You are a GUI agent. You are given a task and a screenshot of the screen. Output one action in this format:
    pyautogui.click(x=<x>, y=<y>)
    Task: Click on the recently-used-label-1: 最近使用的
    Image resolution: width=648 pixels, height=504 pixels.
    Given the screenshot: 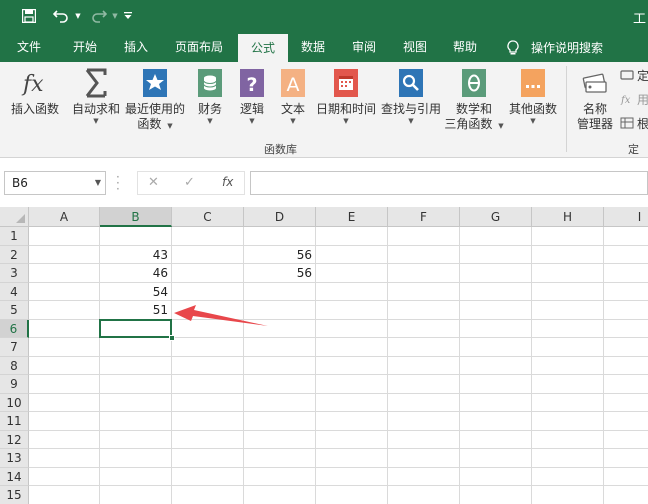 What is the action you would take?
    pyautogui.click(x=154, y=109)
    